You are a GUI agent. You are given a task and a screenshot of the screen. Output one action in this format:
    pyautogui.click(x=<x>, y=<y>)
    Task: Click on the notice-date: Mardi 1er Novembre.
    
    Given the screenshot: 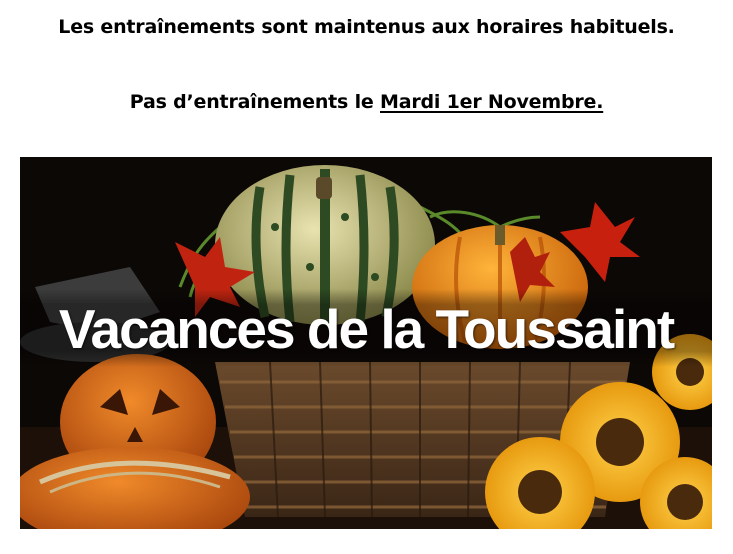 What is the action you would take?
    pyautogui.click(x=492, y=102)
    